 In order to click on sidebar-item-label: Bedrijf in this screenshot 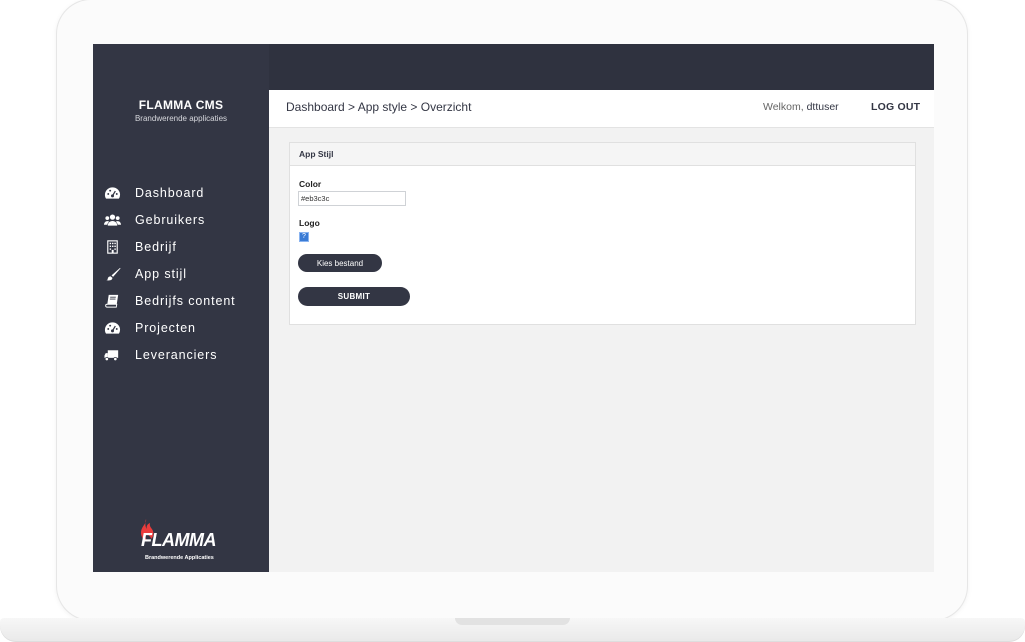, I will do `click(156, 246)`.